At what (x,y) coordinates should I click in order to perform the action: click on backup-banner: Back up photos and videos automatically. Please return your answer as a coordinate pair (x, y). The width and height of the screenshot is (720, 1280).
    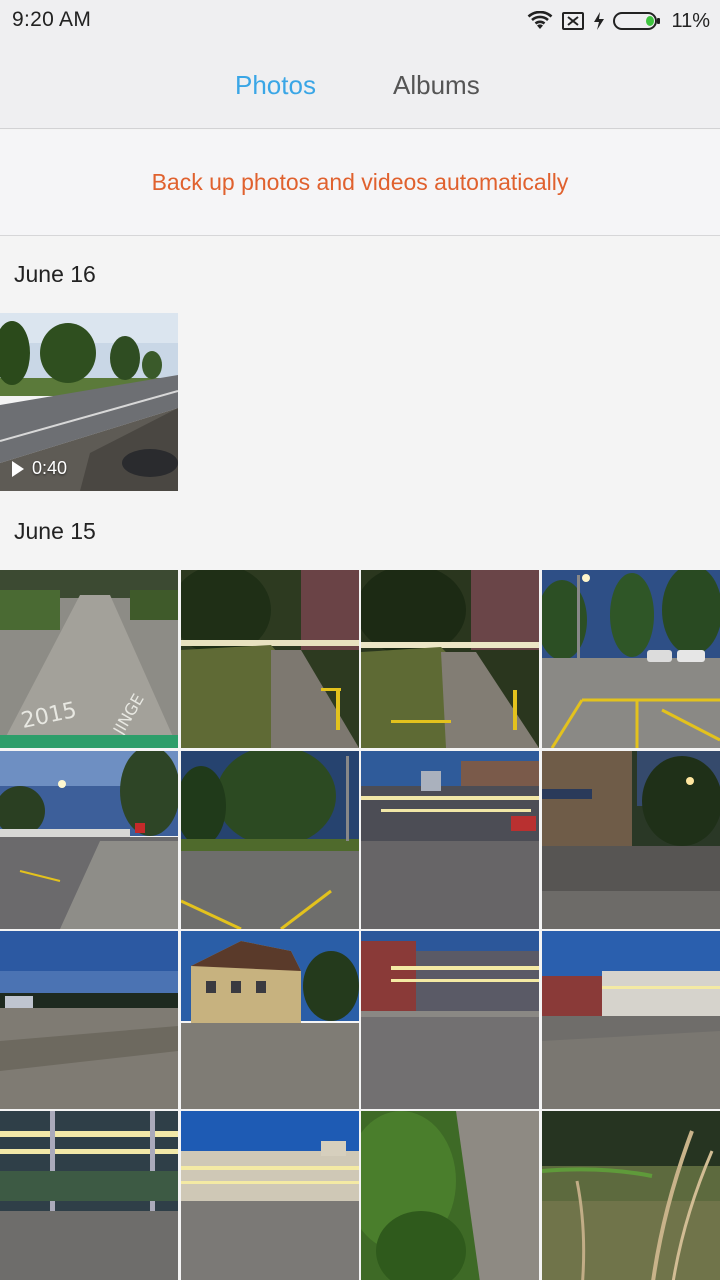
    Looking at the image, I should click on (360, 183).